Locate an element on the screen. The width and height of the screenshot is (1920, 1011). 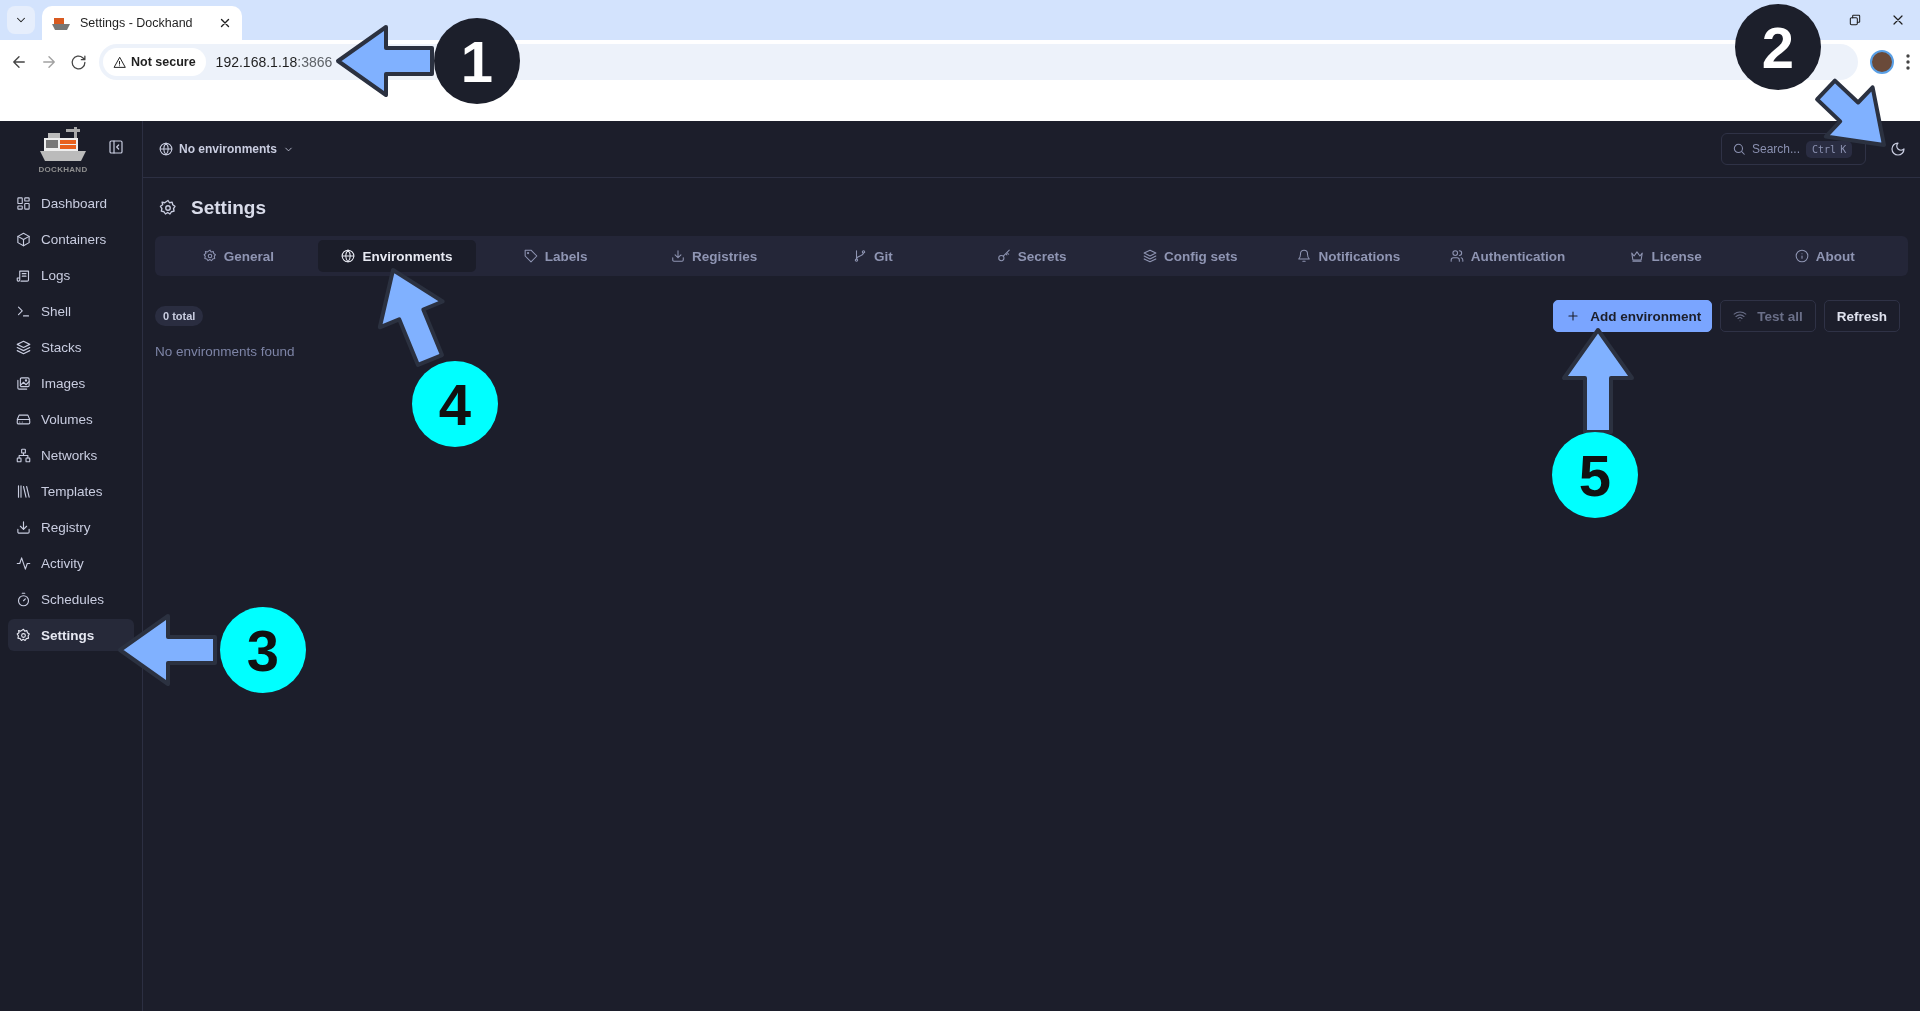
sidebar-item: Registry is located at coordinates (71, 527).